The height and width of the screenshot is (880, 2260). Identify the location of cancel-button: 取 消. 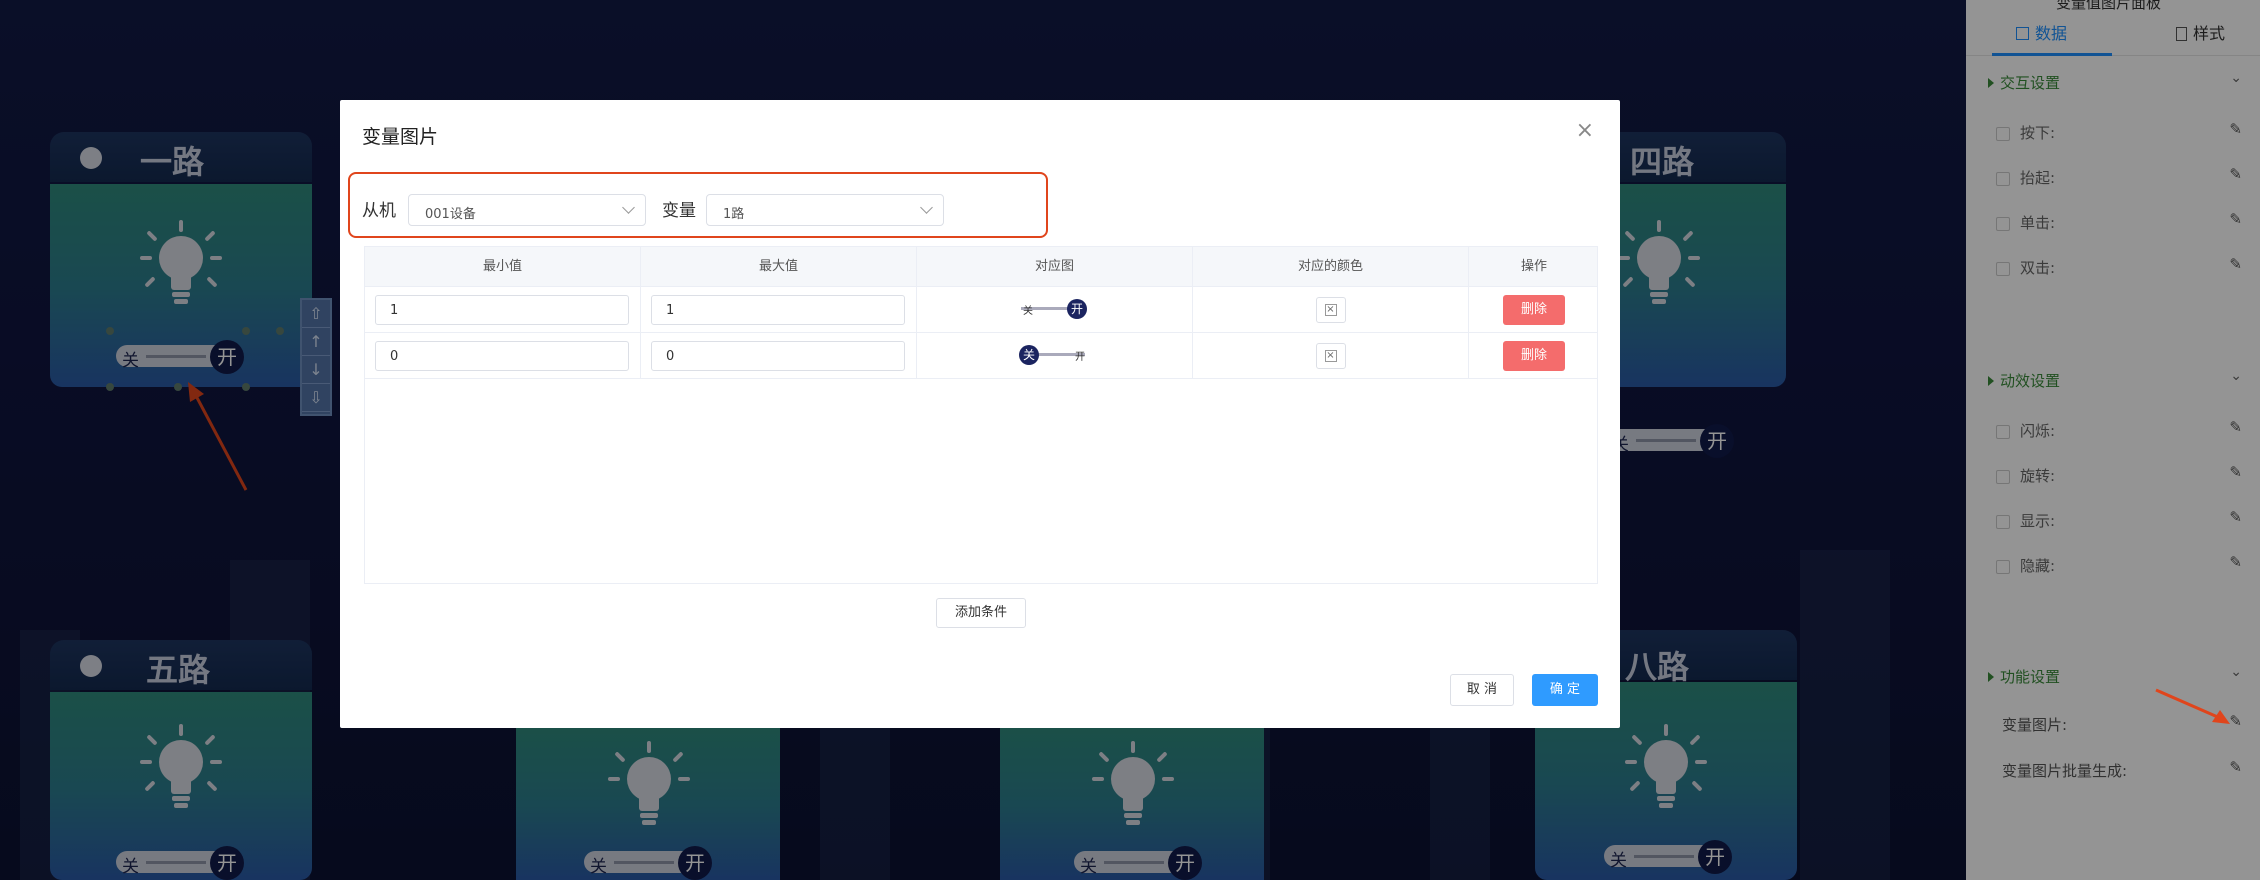
(1482, 690).